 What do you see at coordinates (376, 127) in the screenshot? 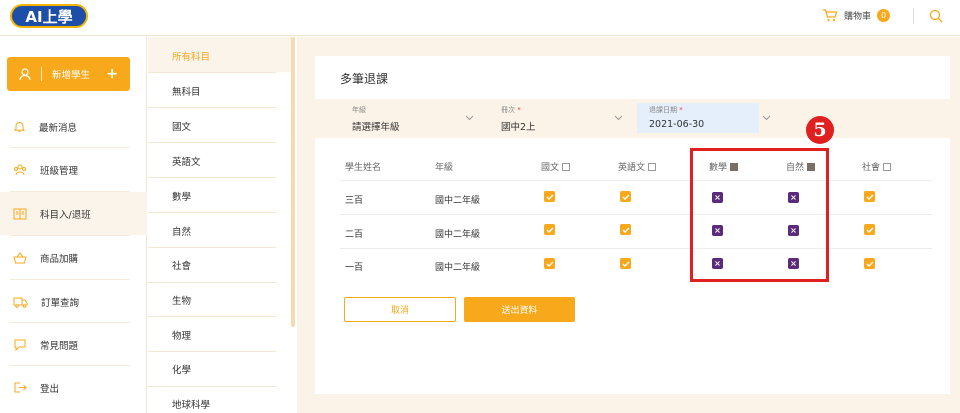
I see `grade-value: 請選擇年級` at bounding box center [376, 127].